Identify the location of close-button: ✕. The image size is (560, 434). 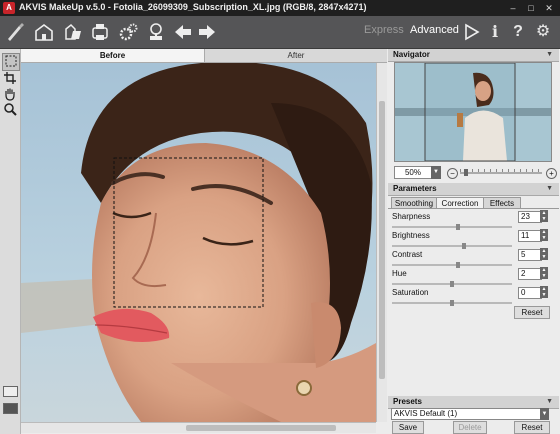
(549, 8).